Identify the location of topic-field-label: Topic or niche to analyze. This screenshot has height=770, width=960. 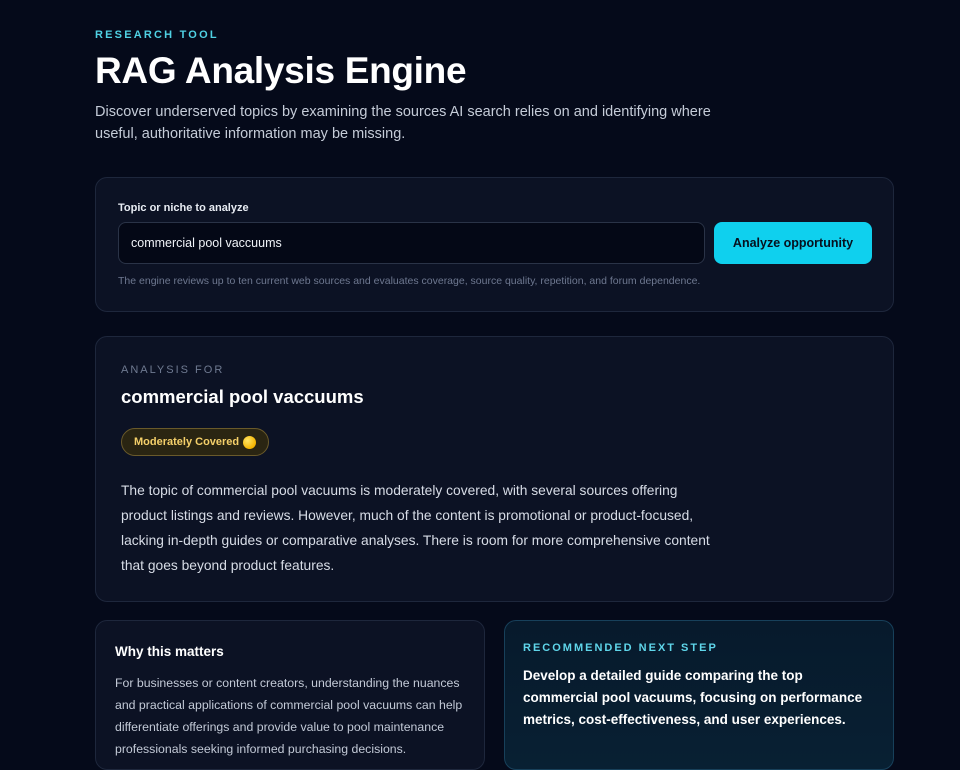
(183, 208).